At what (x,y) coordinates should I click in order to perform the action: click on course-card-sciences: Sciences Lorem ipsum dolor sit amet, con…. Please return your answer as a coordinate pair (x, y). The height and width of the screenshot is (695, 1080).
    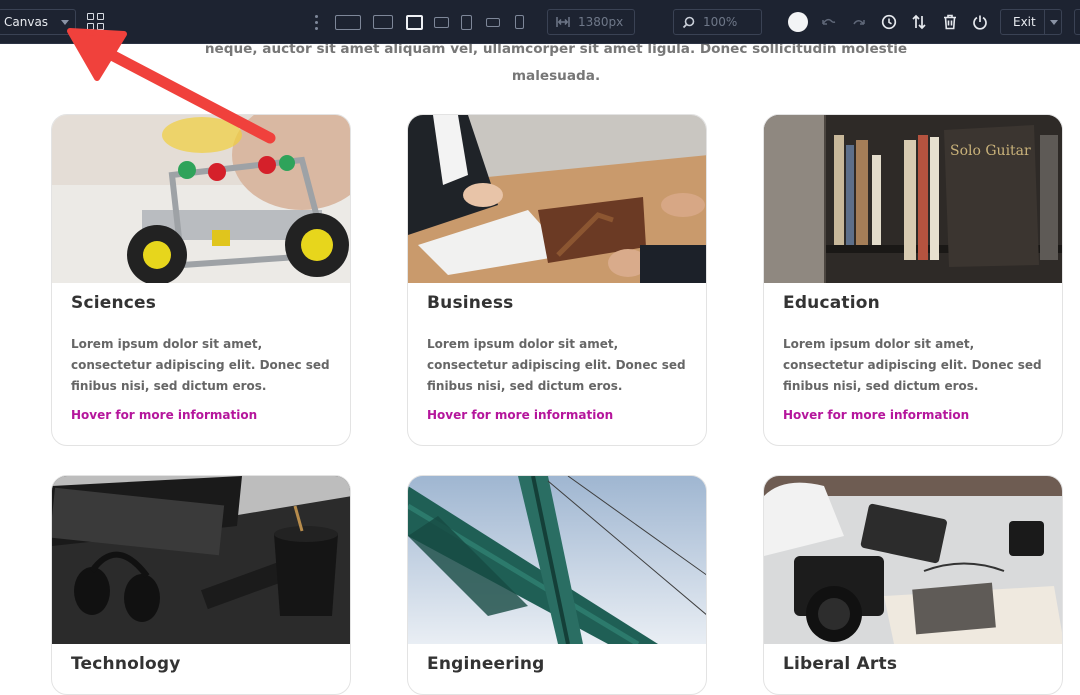
    Looking at the image, I should click on (201, 280).